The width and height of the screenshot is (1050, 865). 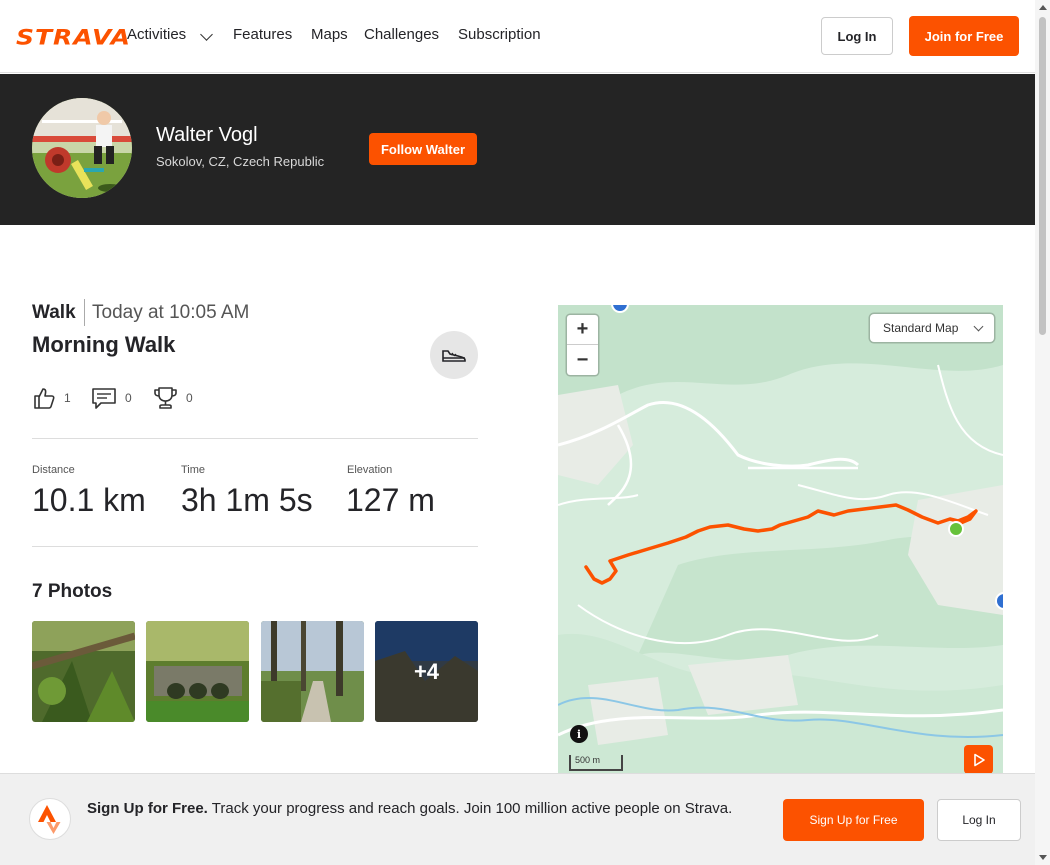 What do you see at coordinates (104, 398) in the screenshot?
I see `comment-icon` at bounding box center [104, 398].